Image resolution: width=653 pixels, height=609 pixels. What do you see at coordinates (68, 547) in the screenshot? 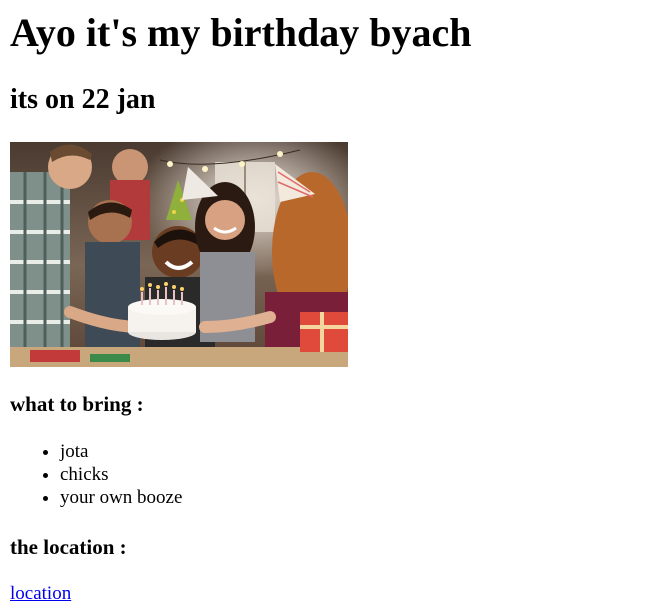
I see `location-heading: the location :` at bounding box center [68, 547].